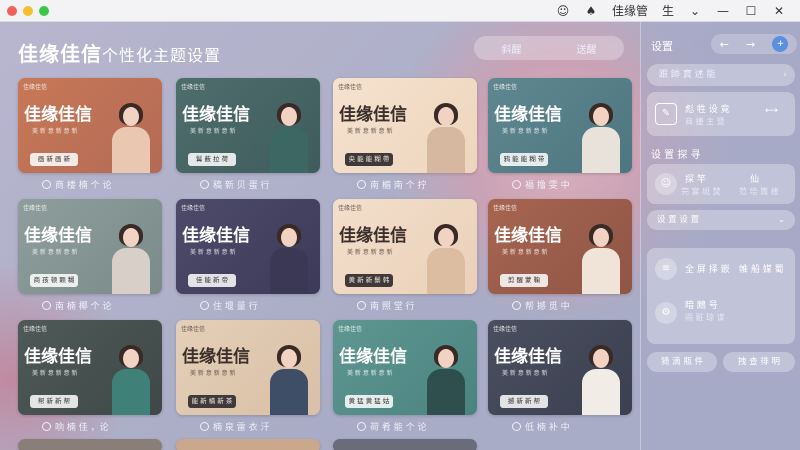 The image size is (800, 450). What do you see at coordinates (695, 11) in the screenshot?
I see `chevron-down-icon: ⌄` at bounding box center [695, 11].